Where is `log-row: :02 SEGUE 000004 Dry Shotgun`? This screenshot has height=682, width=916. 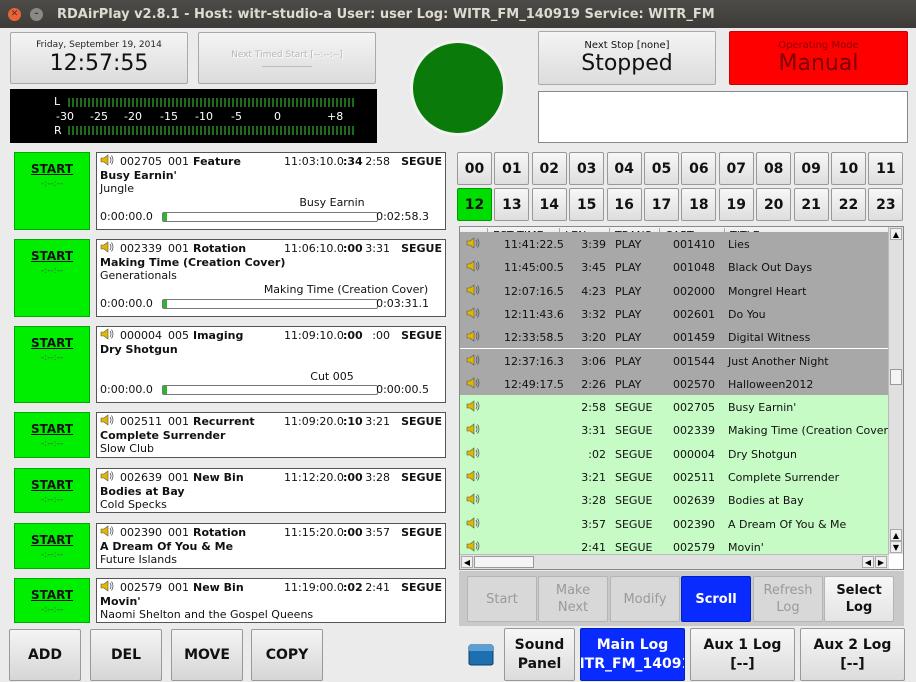
log-row: :02 SEGUE 000004 Dry Shotgun is located at coordinates (674, 453).